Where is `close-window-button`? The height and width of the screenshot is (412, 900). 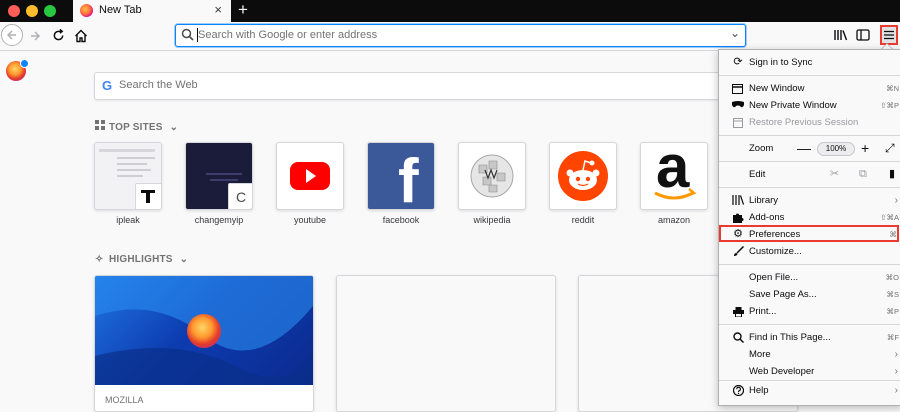
close-window-button is located at coordinates (14, 11).